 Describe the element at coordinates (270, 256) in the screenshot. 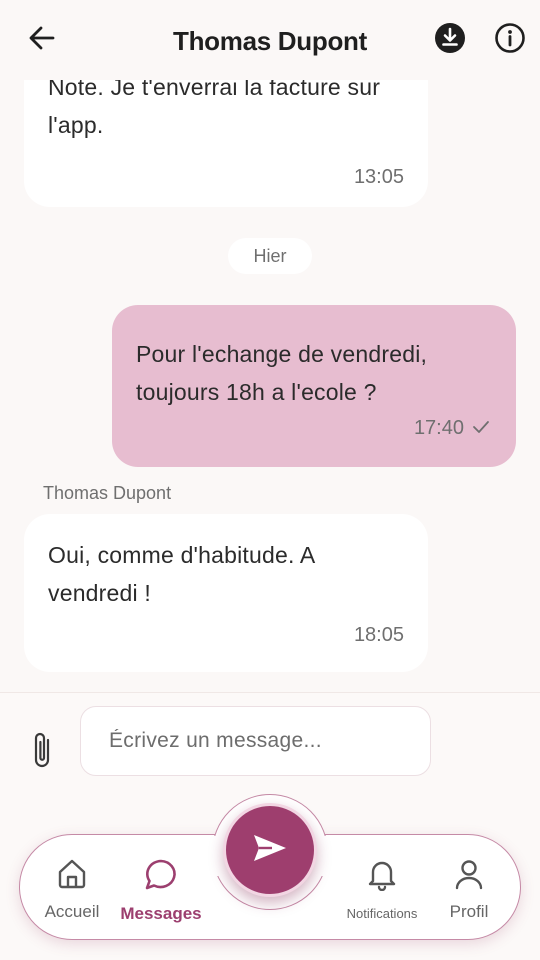

I see `date-separator: Hier` at that location.